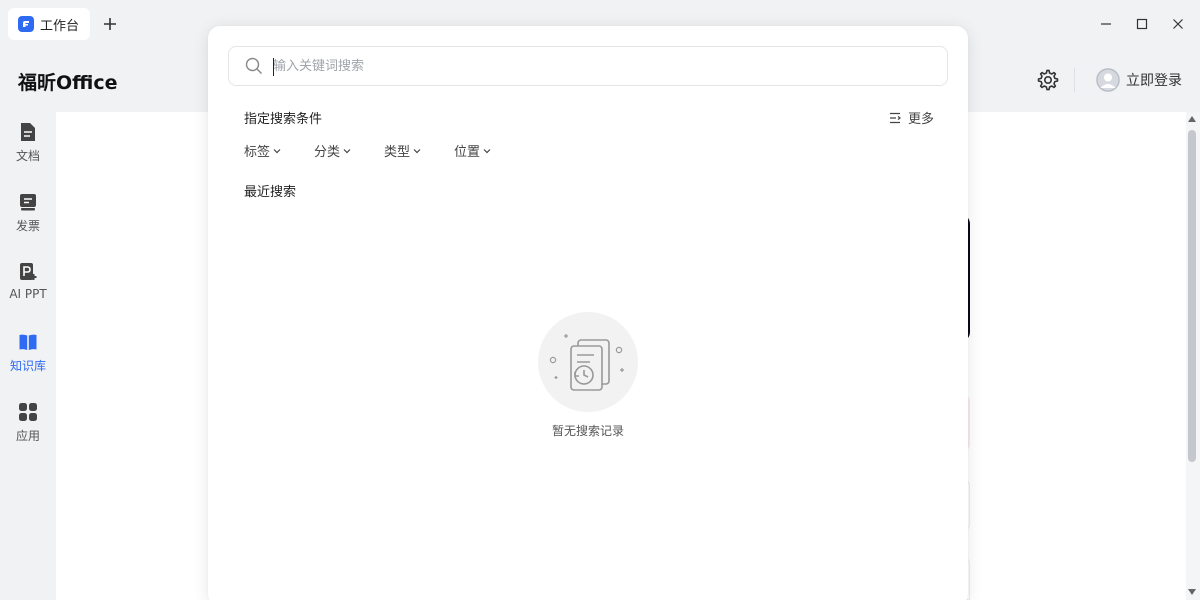  I want to click on filter-list-icon, so click(895, 117).